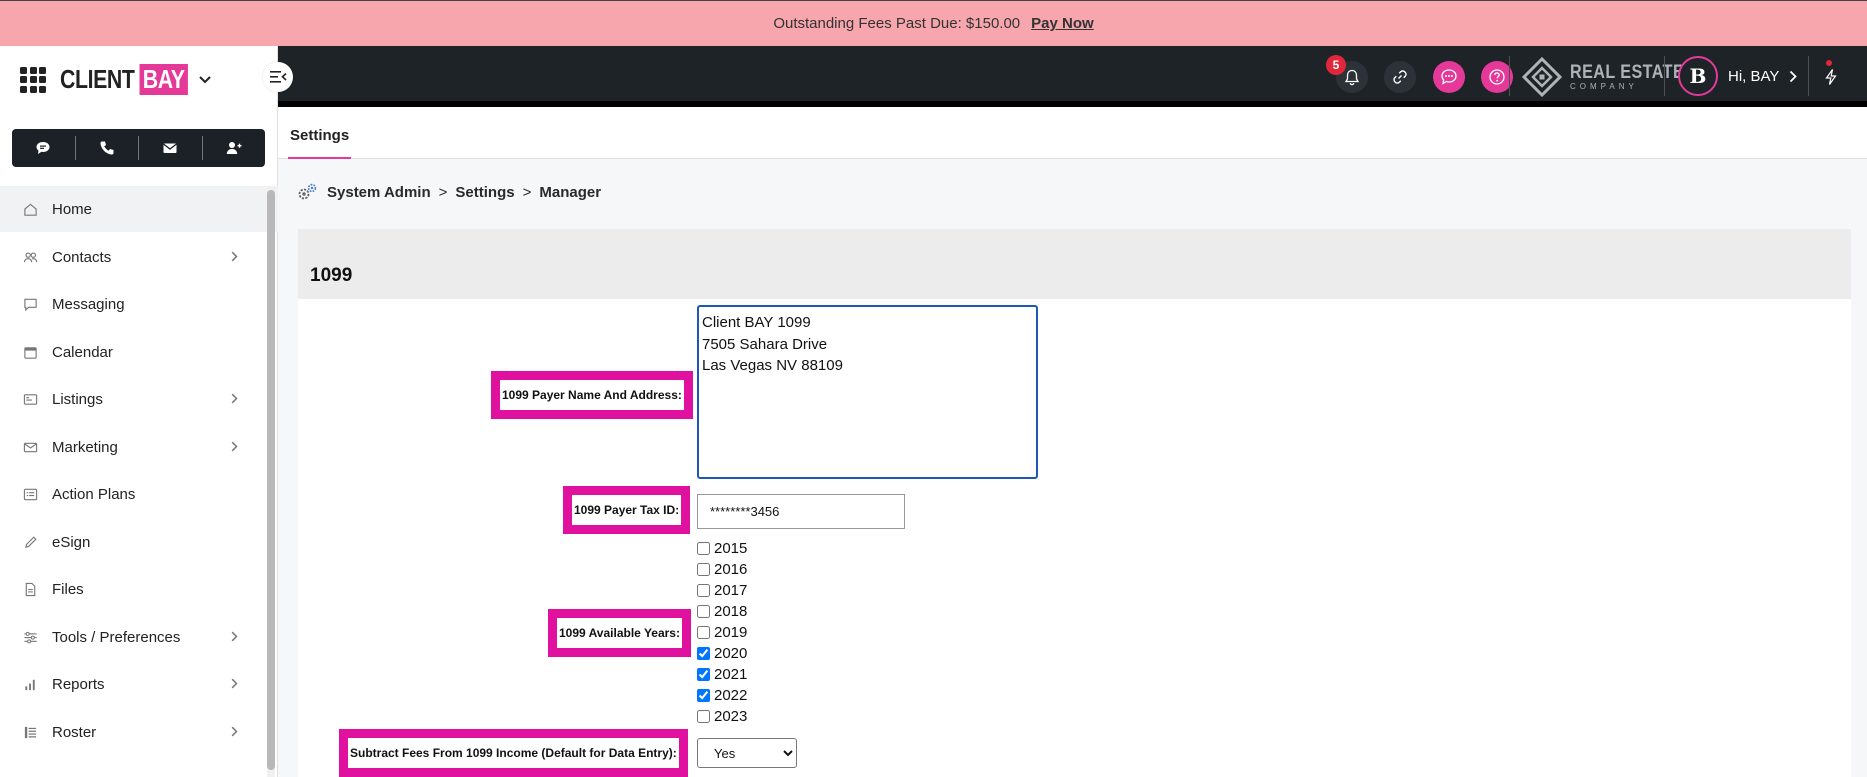  What do you see at coordinates (747, 753) in the screenshot?
I see `subtract-fees-select: Yes` at bounding box center [747, 753].